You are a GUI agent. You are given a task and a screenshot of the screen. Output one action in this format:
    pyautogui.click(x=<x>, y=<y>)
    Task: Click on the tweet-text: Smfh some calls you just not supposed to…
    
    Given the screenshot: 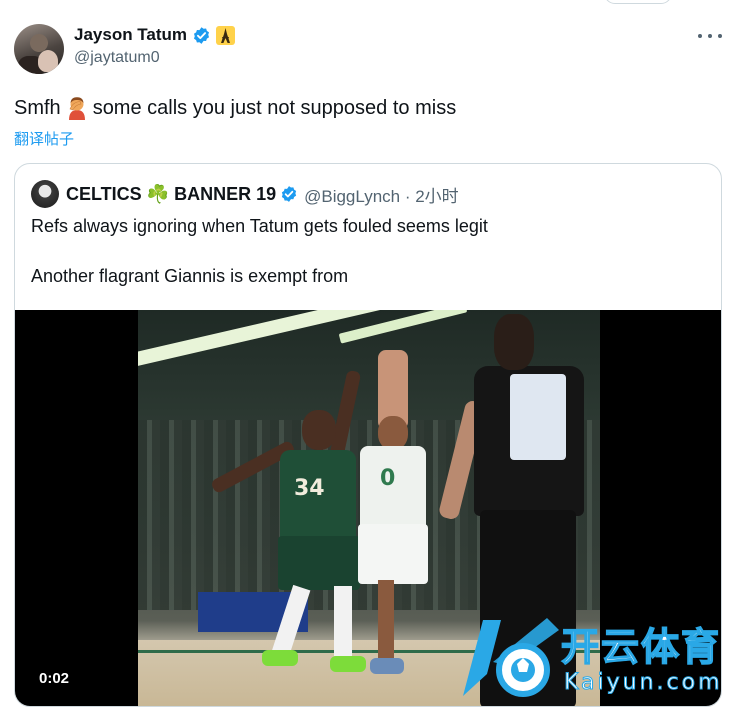 What is the action you would take?
    pyautogui.click(x=235, y=108)
    